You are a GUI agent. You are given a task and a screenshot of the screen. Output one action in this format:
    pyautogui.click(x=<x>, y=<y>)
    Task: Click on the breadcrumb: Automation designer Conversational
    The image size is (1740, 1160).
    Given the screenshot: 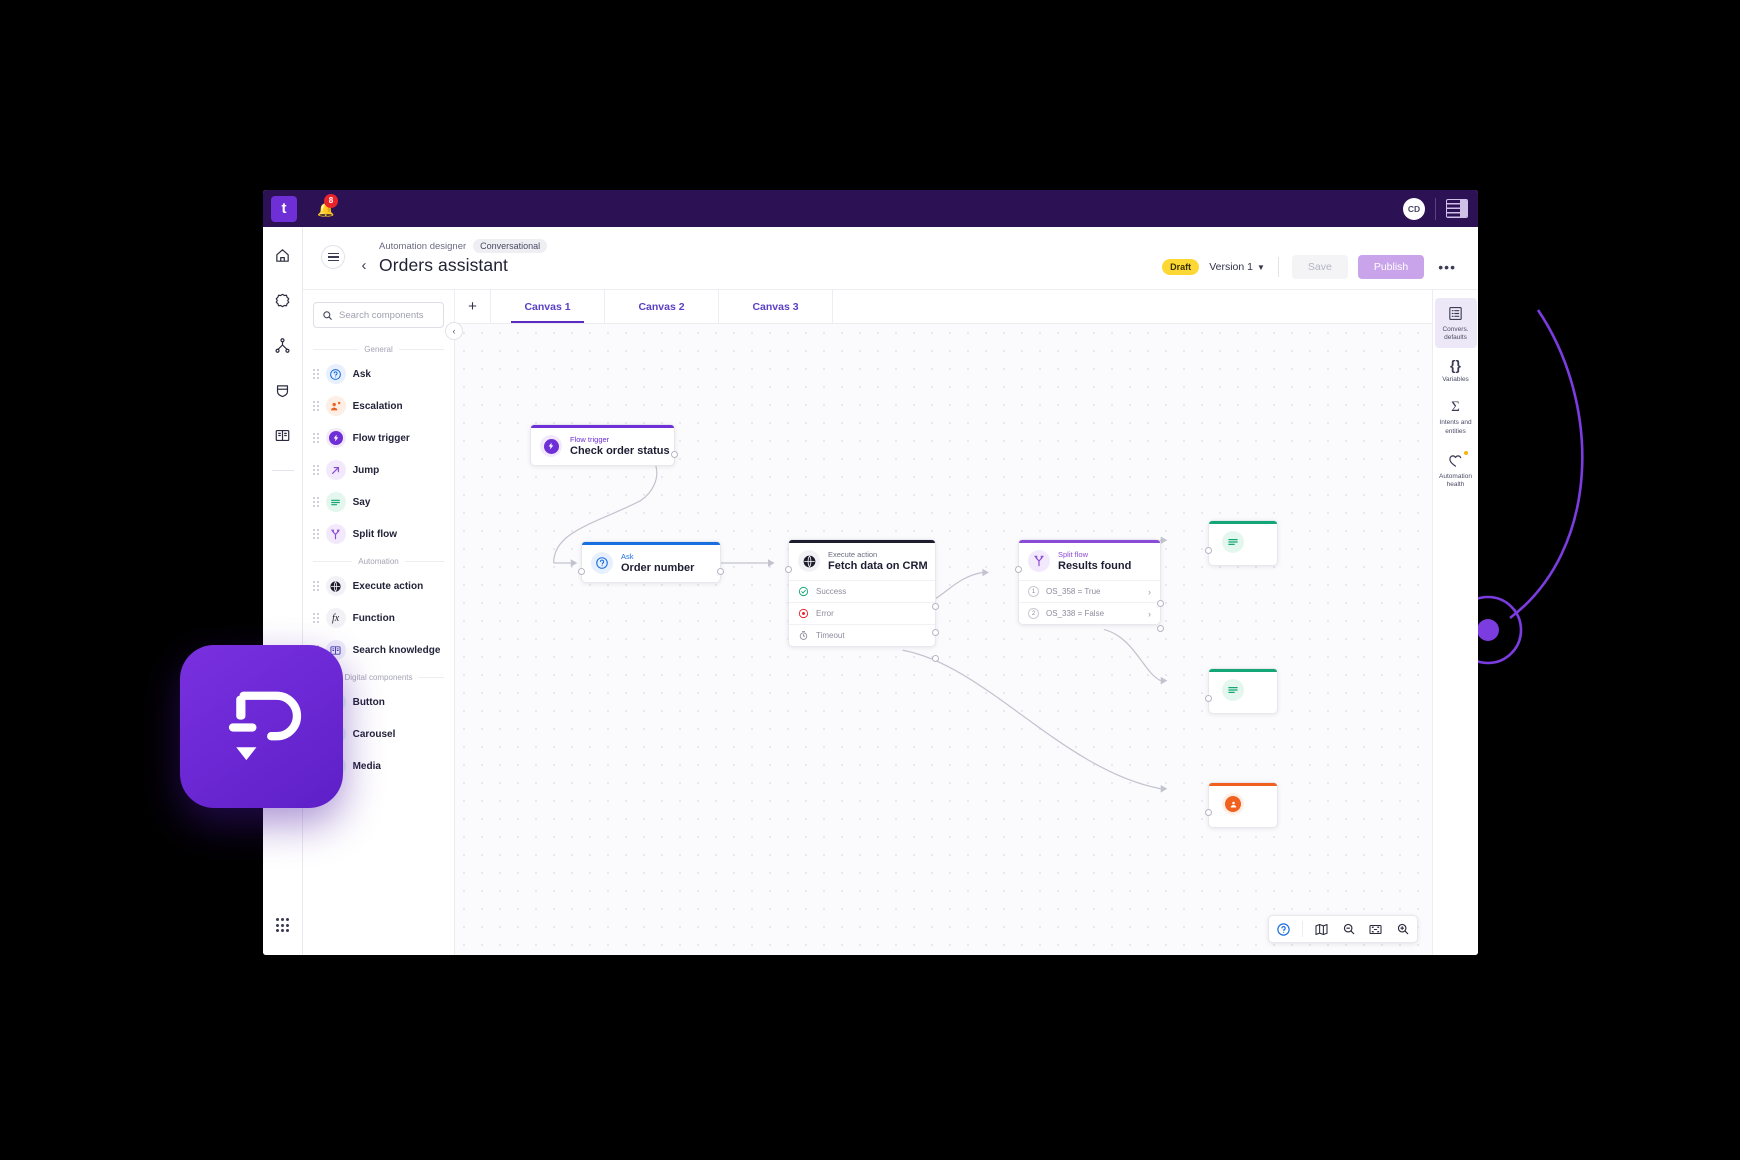 What is the action you would take?
    pyautogui.click(x=452, y=246)
    